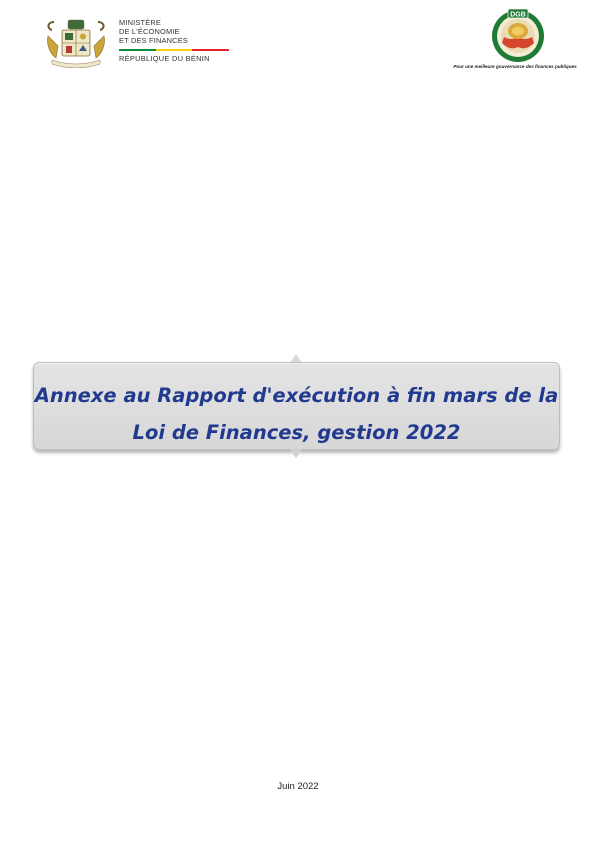 This screenshot has height=842, width=596. Describe the element at coordinates (164, 58) in the screenshot. I see `republic-name: RÉPUBLIQUE DU BÉNIN` at that location.